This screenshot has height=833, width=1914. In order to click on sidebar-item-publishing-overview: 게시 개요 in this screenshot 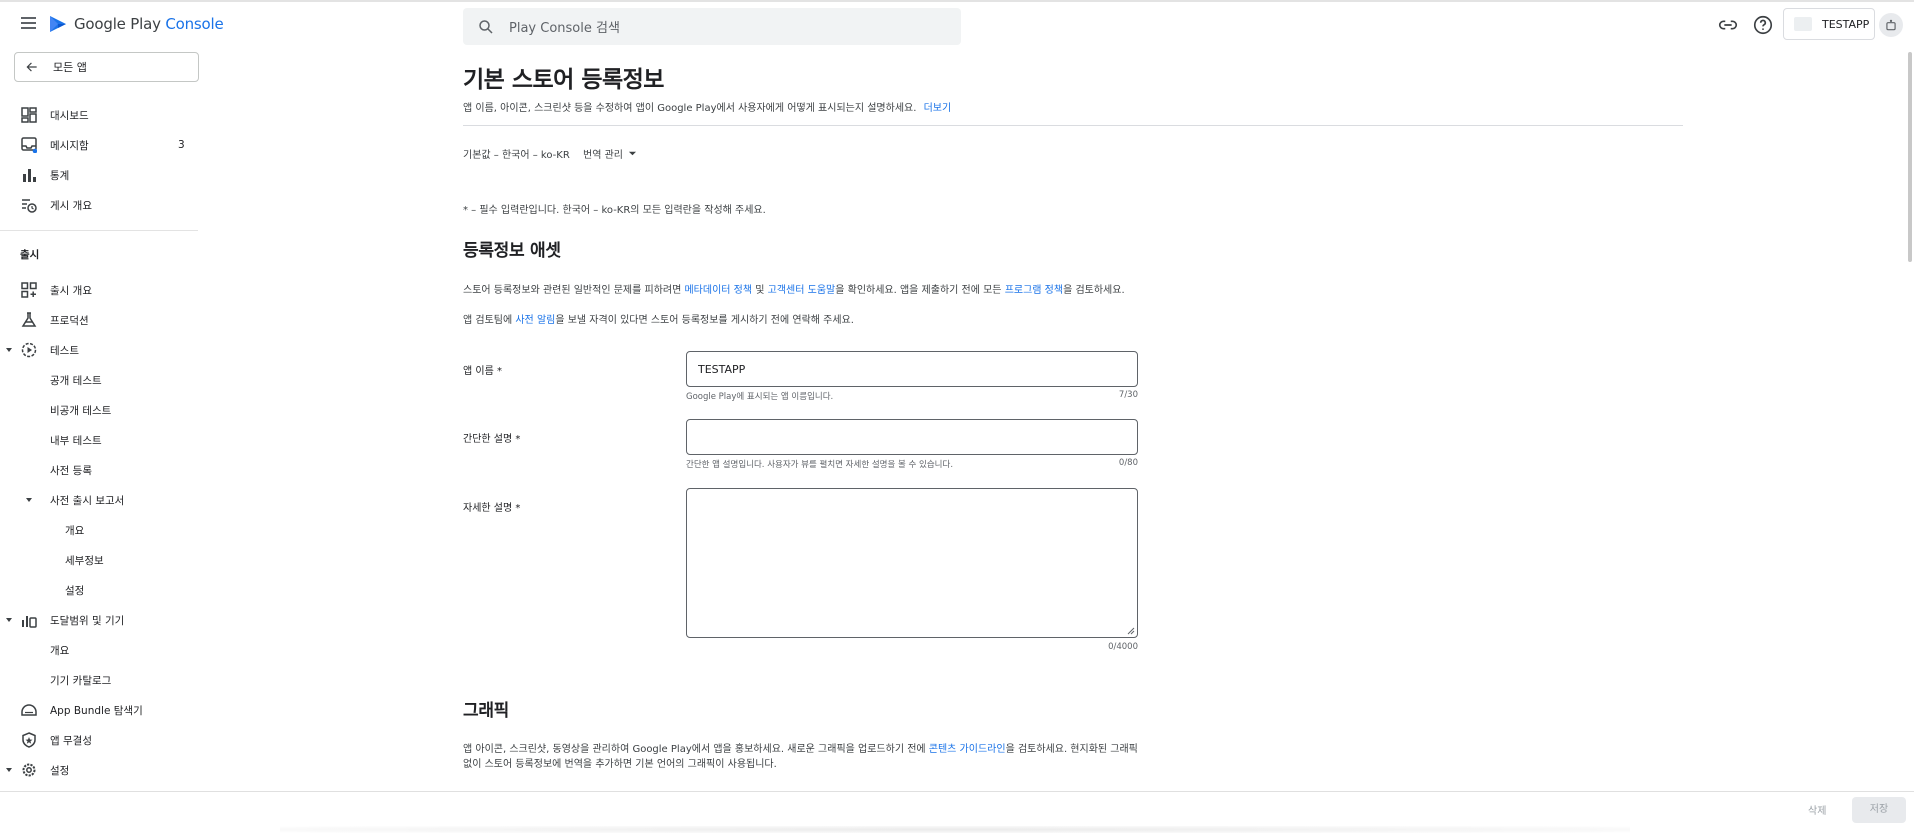, I will do `click(99, 205)`.